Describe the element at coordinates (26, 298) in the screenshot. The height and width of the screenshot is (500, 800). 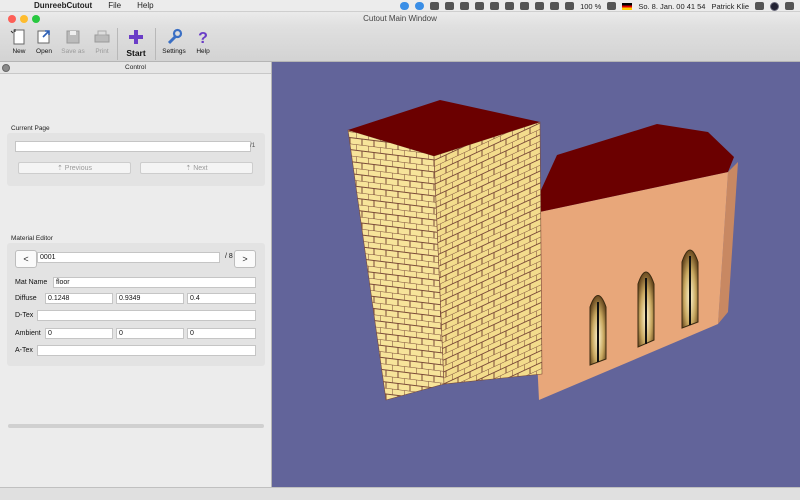
I see `diffuse-label: Diffuse` at that location.